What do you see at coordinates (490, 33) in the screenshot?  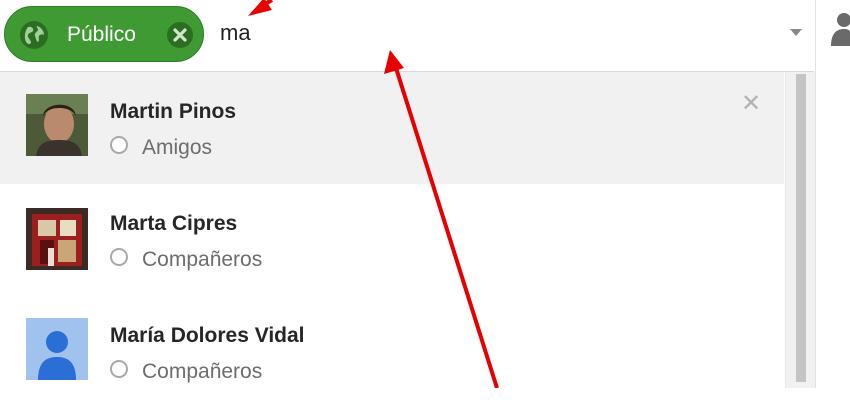 I see `share-search-input` at bounding box center [490, 33].